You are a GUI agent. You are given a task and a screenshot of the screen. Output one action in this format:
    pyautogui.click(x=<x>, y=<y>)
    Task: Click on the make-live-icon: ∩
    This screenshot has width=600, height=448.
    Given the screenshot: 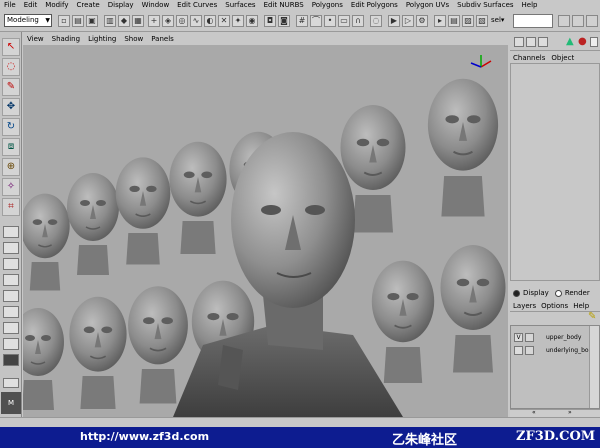 What is the action you would take?
    pyautogui.click(x=358, y=21)
    